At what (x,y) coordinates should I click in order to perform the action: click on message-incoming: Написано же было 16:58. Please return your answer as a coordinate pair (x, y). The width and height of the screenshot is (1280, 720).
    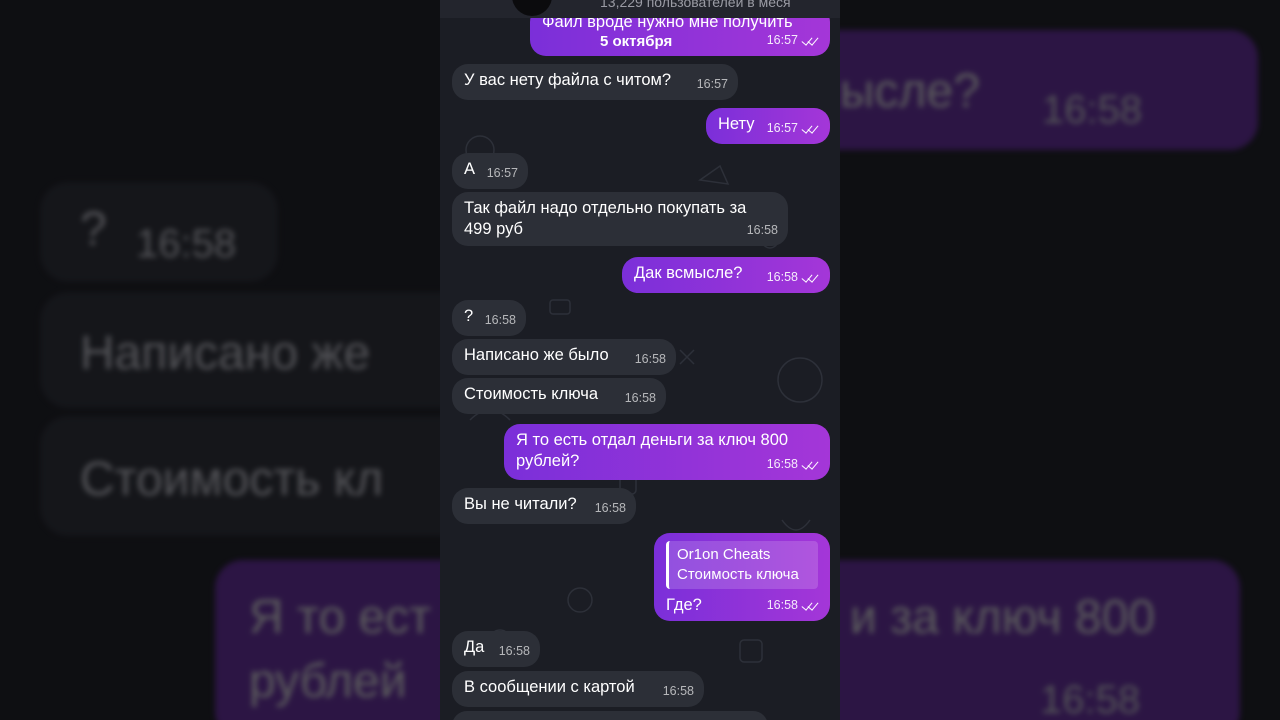
    Looking at the image, I should click on (564, 357).